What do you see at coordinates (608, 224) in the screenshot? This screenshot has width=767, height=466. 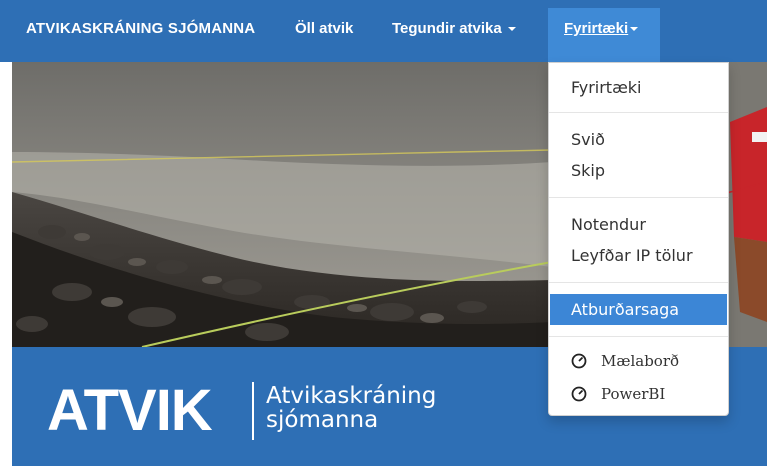 I see `menu-item-users: Notendur` at bounding box center [608, 224].